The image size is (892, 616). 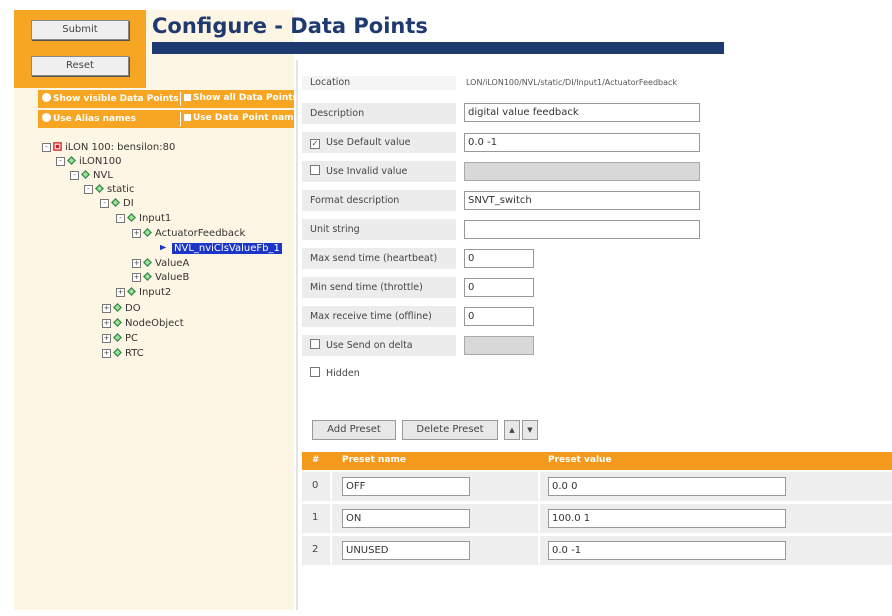 What do you see at coordinates (379, 258) in the screenshot?
I see `max-send-label: Max send time (heartbeat)` at bounding box center [379, 258].